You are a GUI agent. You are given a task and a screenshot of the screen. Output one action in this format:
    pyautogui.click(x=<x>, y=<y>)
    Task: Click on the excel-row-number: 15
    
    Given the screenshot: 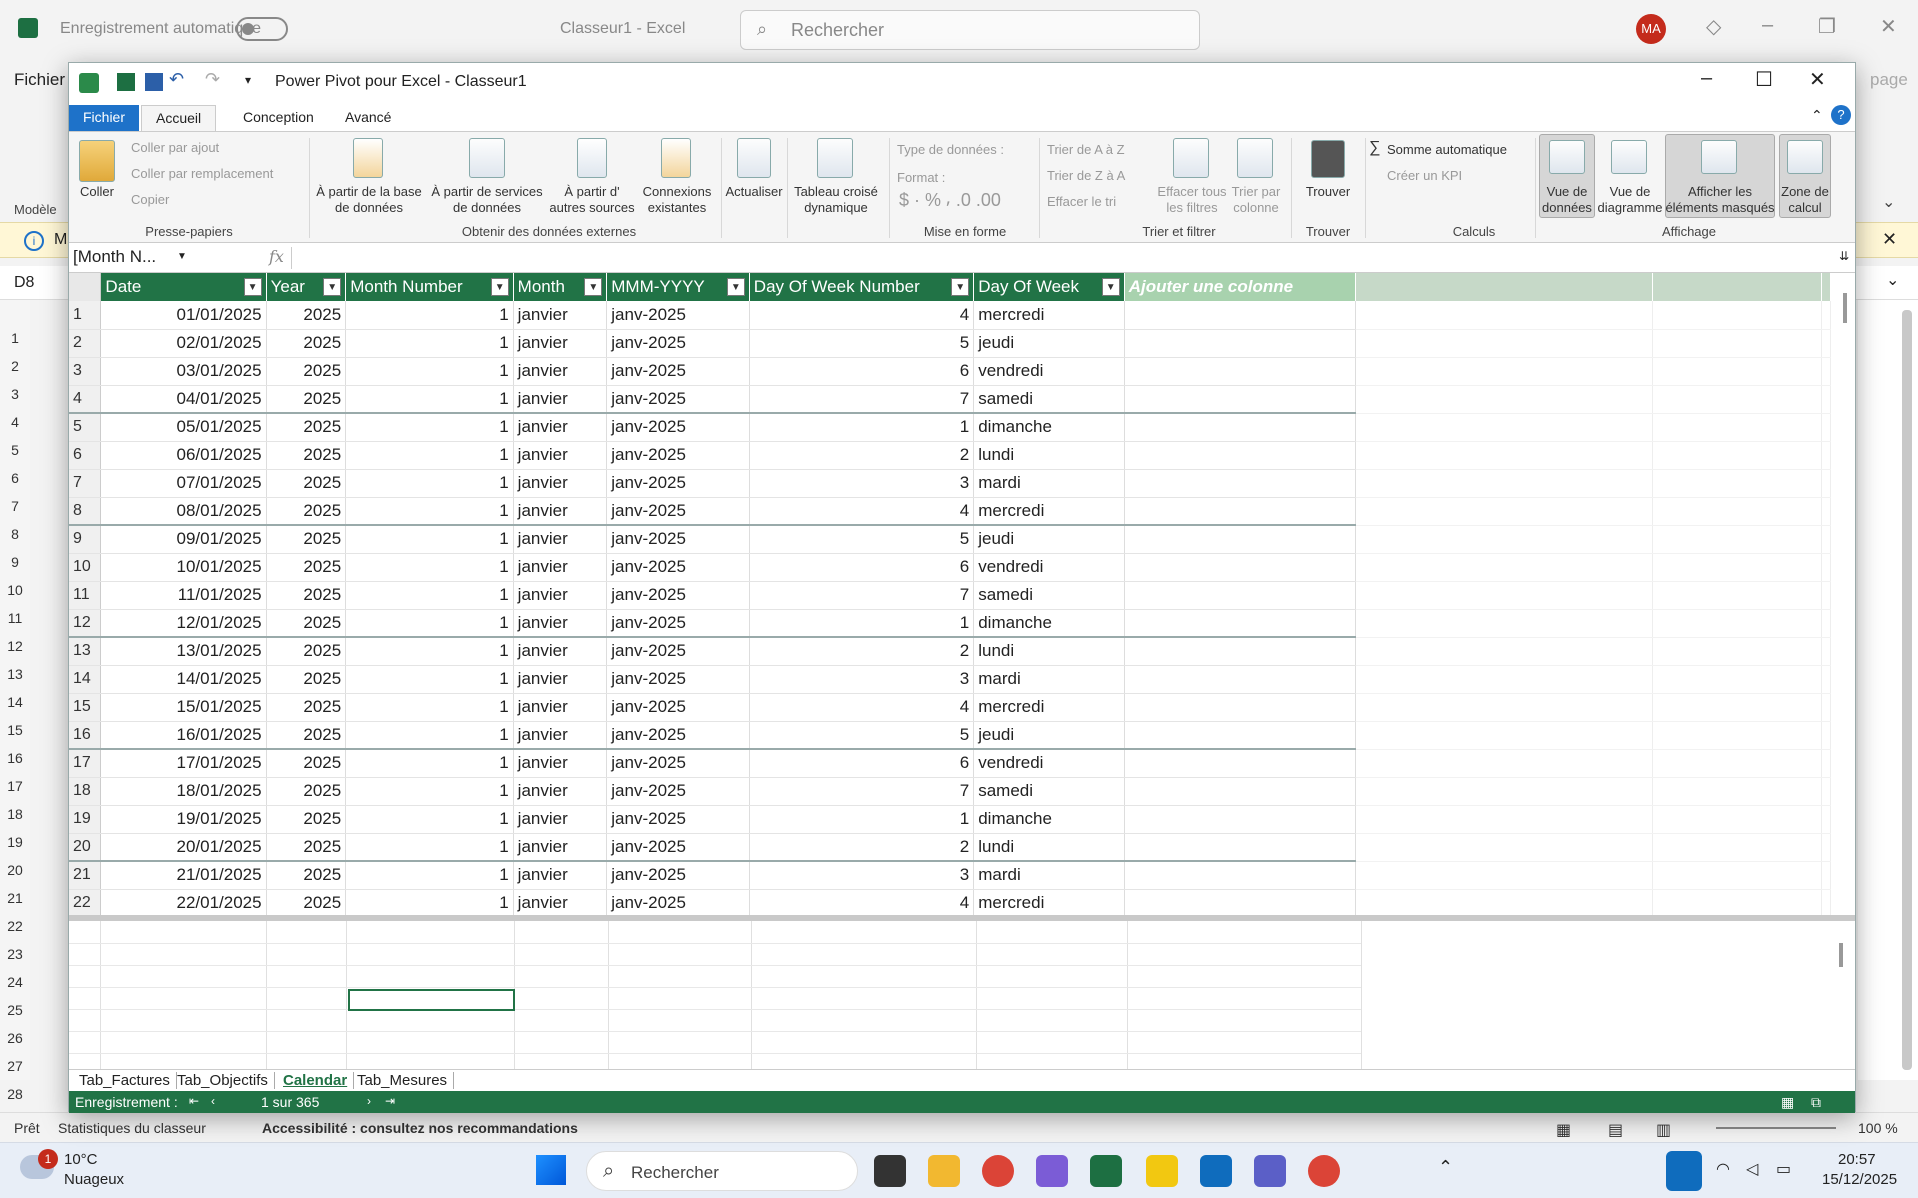 What is the action you would take?
    pyautogui.click(x=15, y=730)
    